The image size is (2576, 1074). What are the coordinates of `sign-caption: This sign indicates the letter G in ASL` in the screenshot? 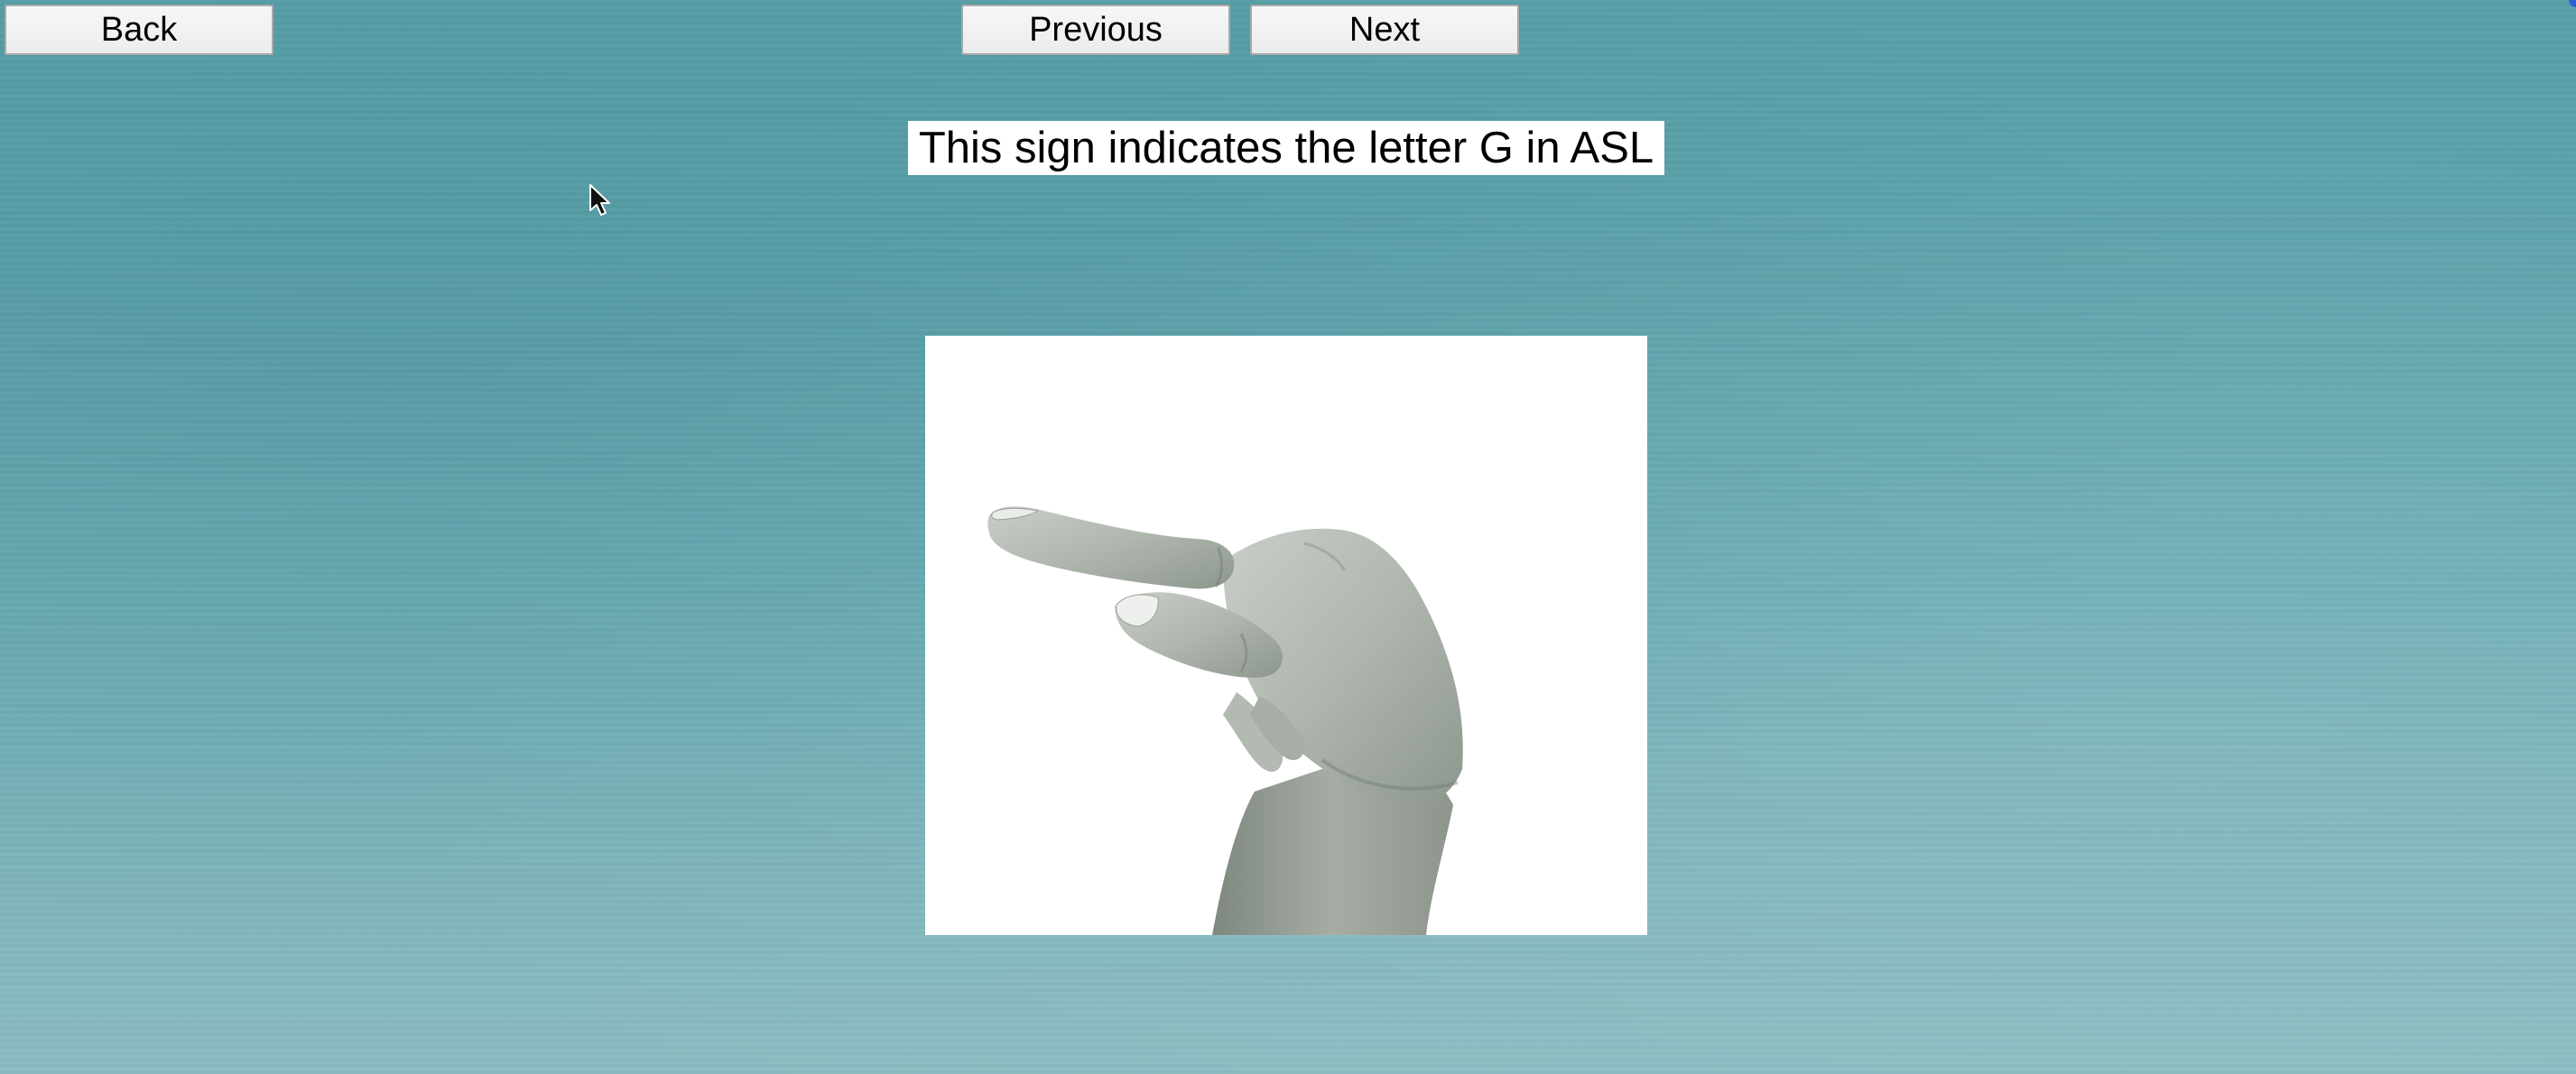 It's located at (1286, 148).